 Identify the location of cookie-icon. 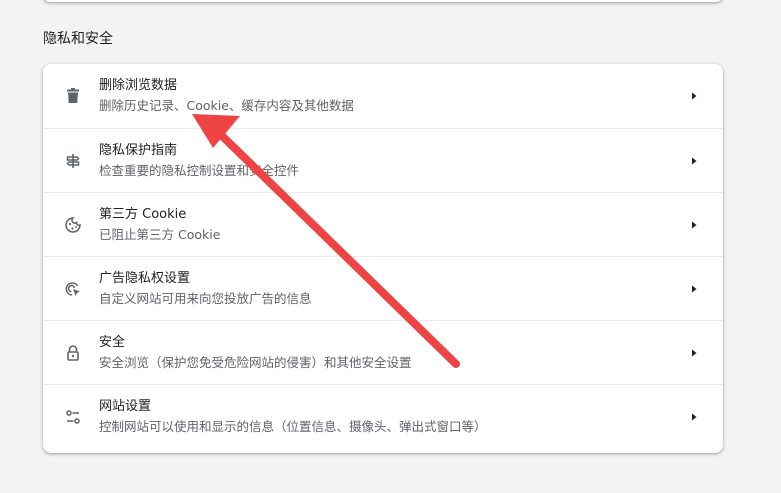
(73, 225).